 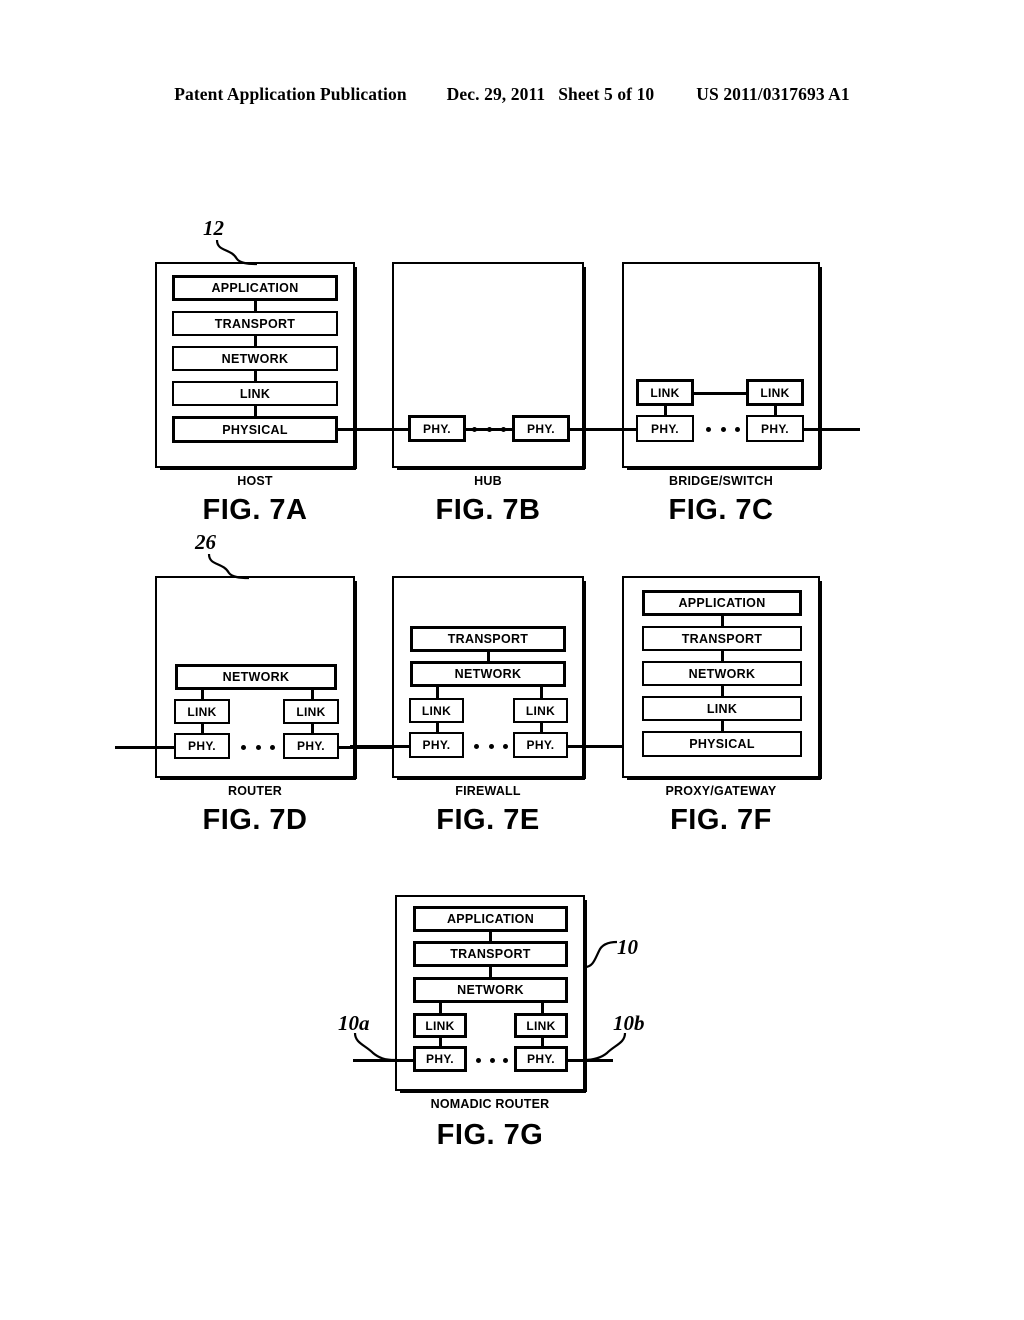 I want to click on router-layer-network: NETWORK, so click(x=256, y=677).